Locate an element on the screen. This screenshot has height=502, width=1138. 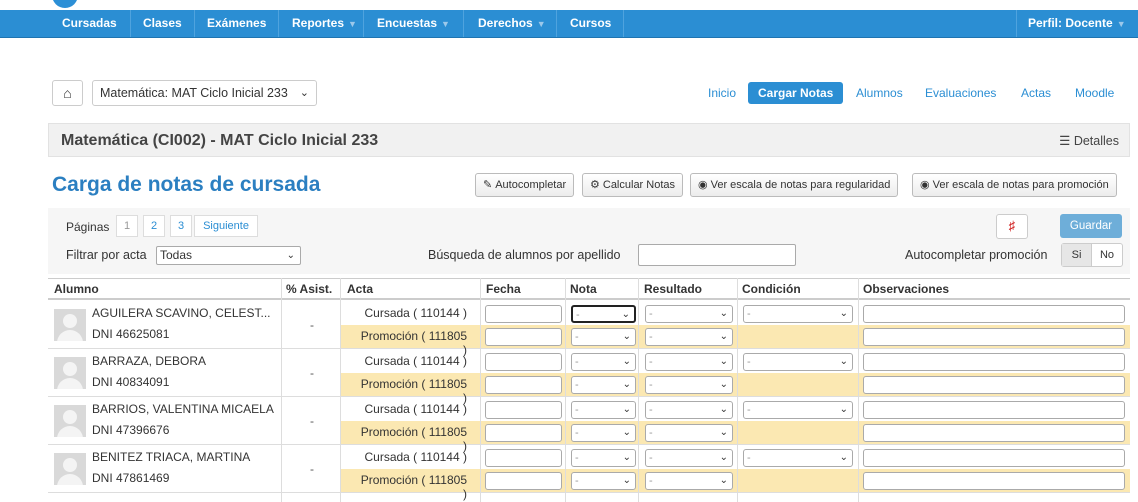
student-dni: DNI 46625081 is located at coordinates (131, 334).